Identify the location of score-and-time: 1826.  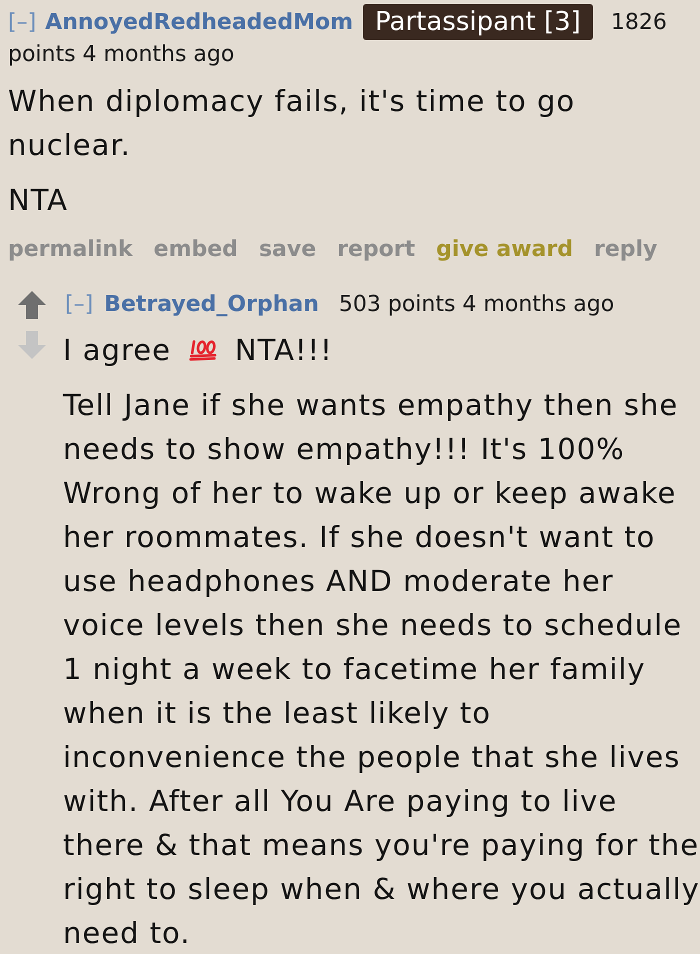
(638, 22).